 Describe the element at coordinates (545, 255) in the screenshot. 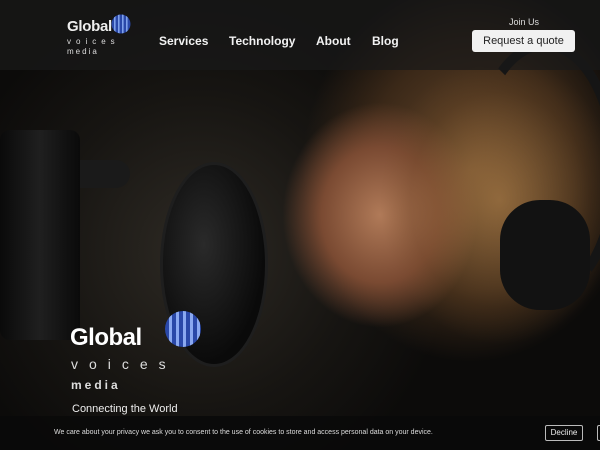

I see `headphones-cup` at that location.